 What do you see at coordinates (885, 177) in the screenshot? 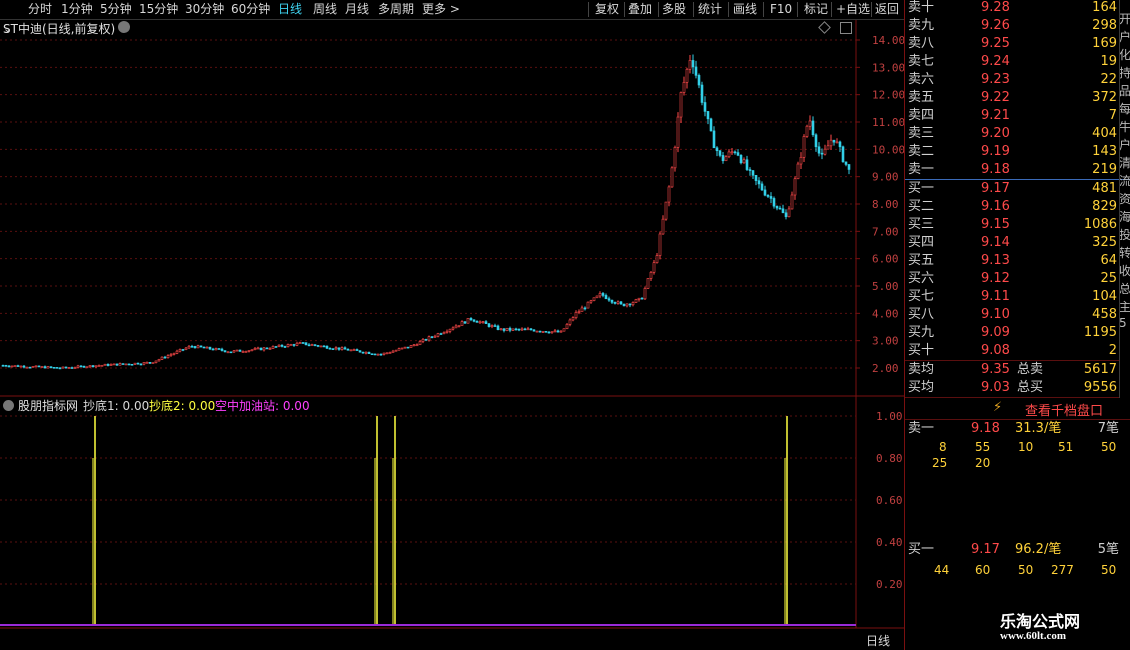
I see `price-tick-label: 9.00` at bounding box center [885, 177].